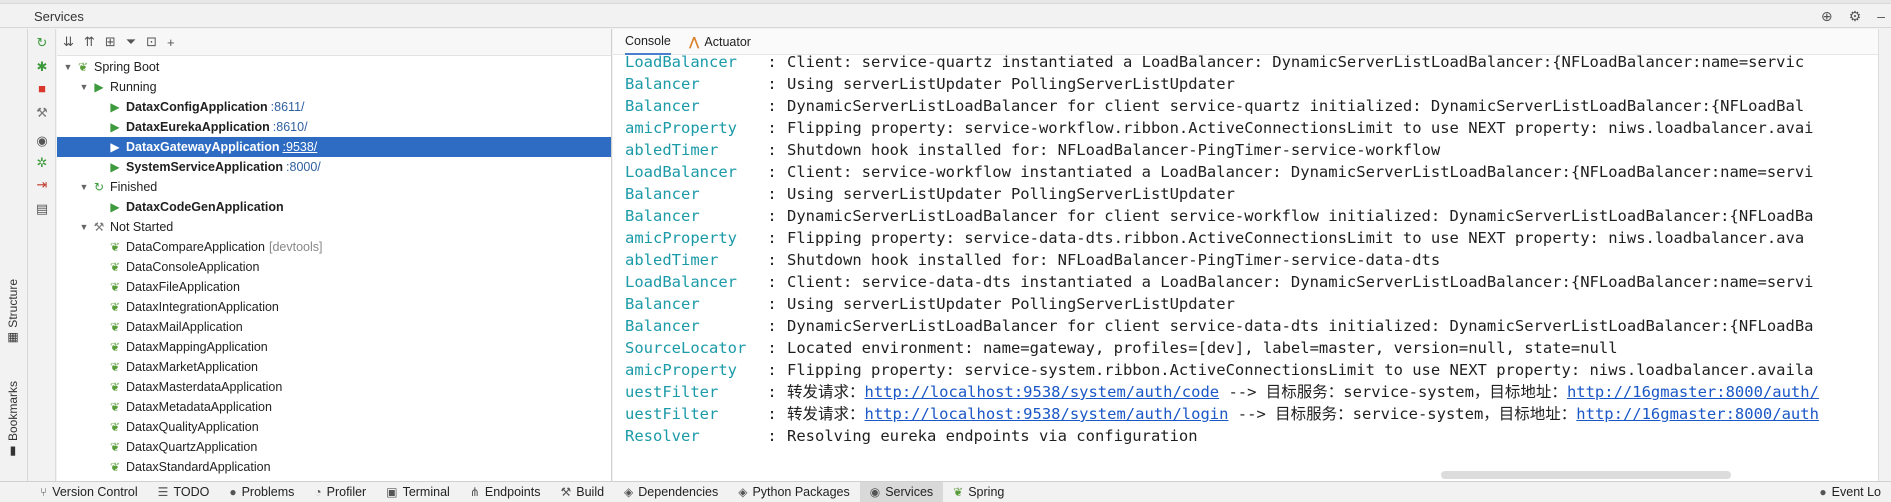 The width and height of the screenshot is (1891, 502). What do you see at coordinates (42, 67) in the screenshot?
I see `debug-icon: ✱` at bounding box center [42, 67].